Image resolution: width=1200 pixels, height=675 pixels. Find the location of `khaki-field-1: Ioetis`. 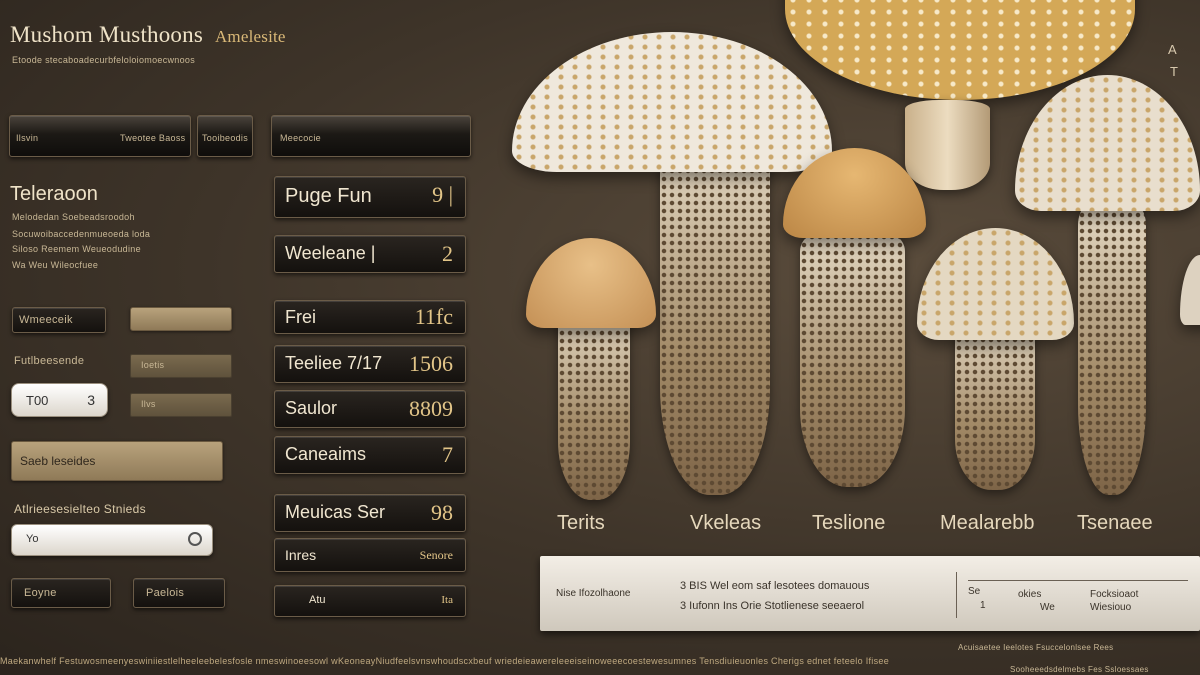

khaki-field-1: Ioetis is located at coordinates (181, 366).